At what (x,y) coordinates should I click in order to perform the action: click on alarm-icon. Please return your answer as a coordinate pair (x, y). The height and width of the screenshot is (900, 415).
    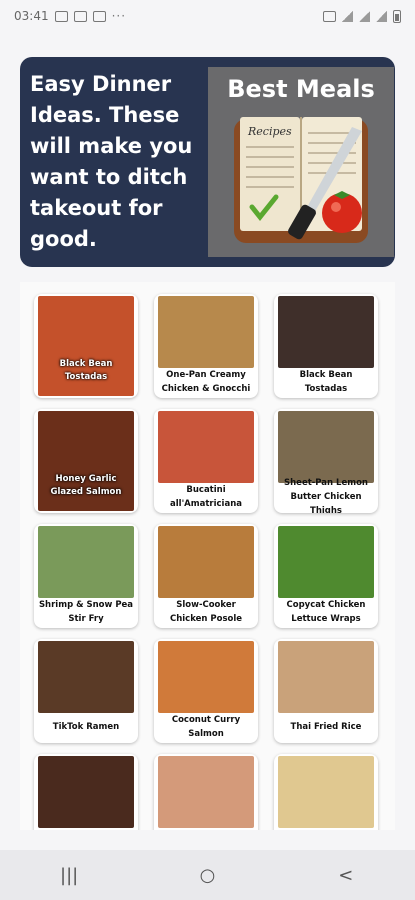
    Looking at the image, I should click on (329, 16).